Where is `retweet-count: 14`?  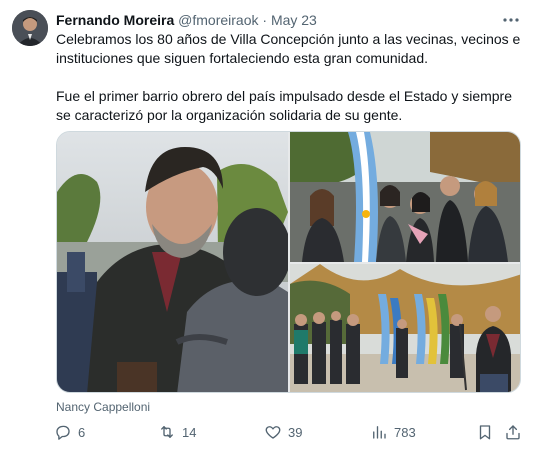 retweet-count: 14 is located at coordinates (189, 432).